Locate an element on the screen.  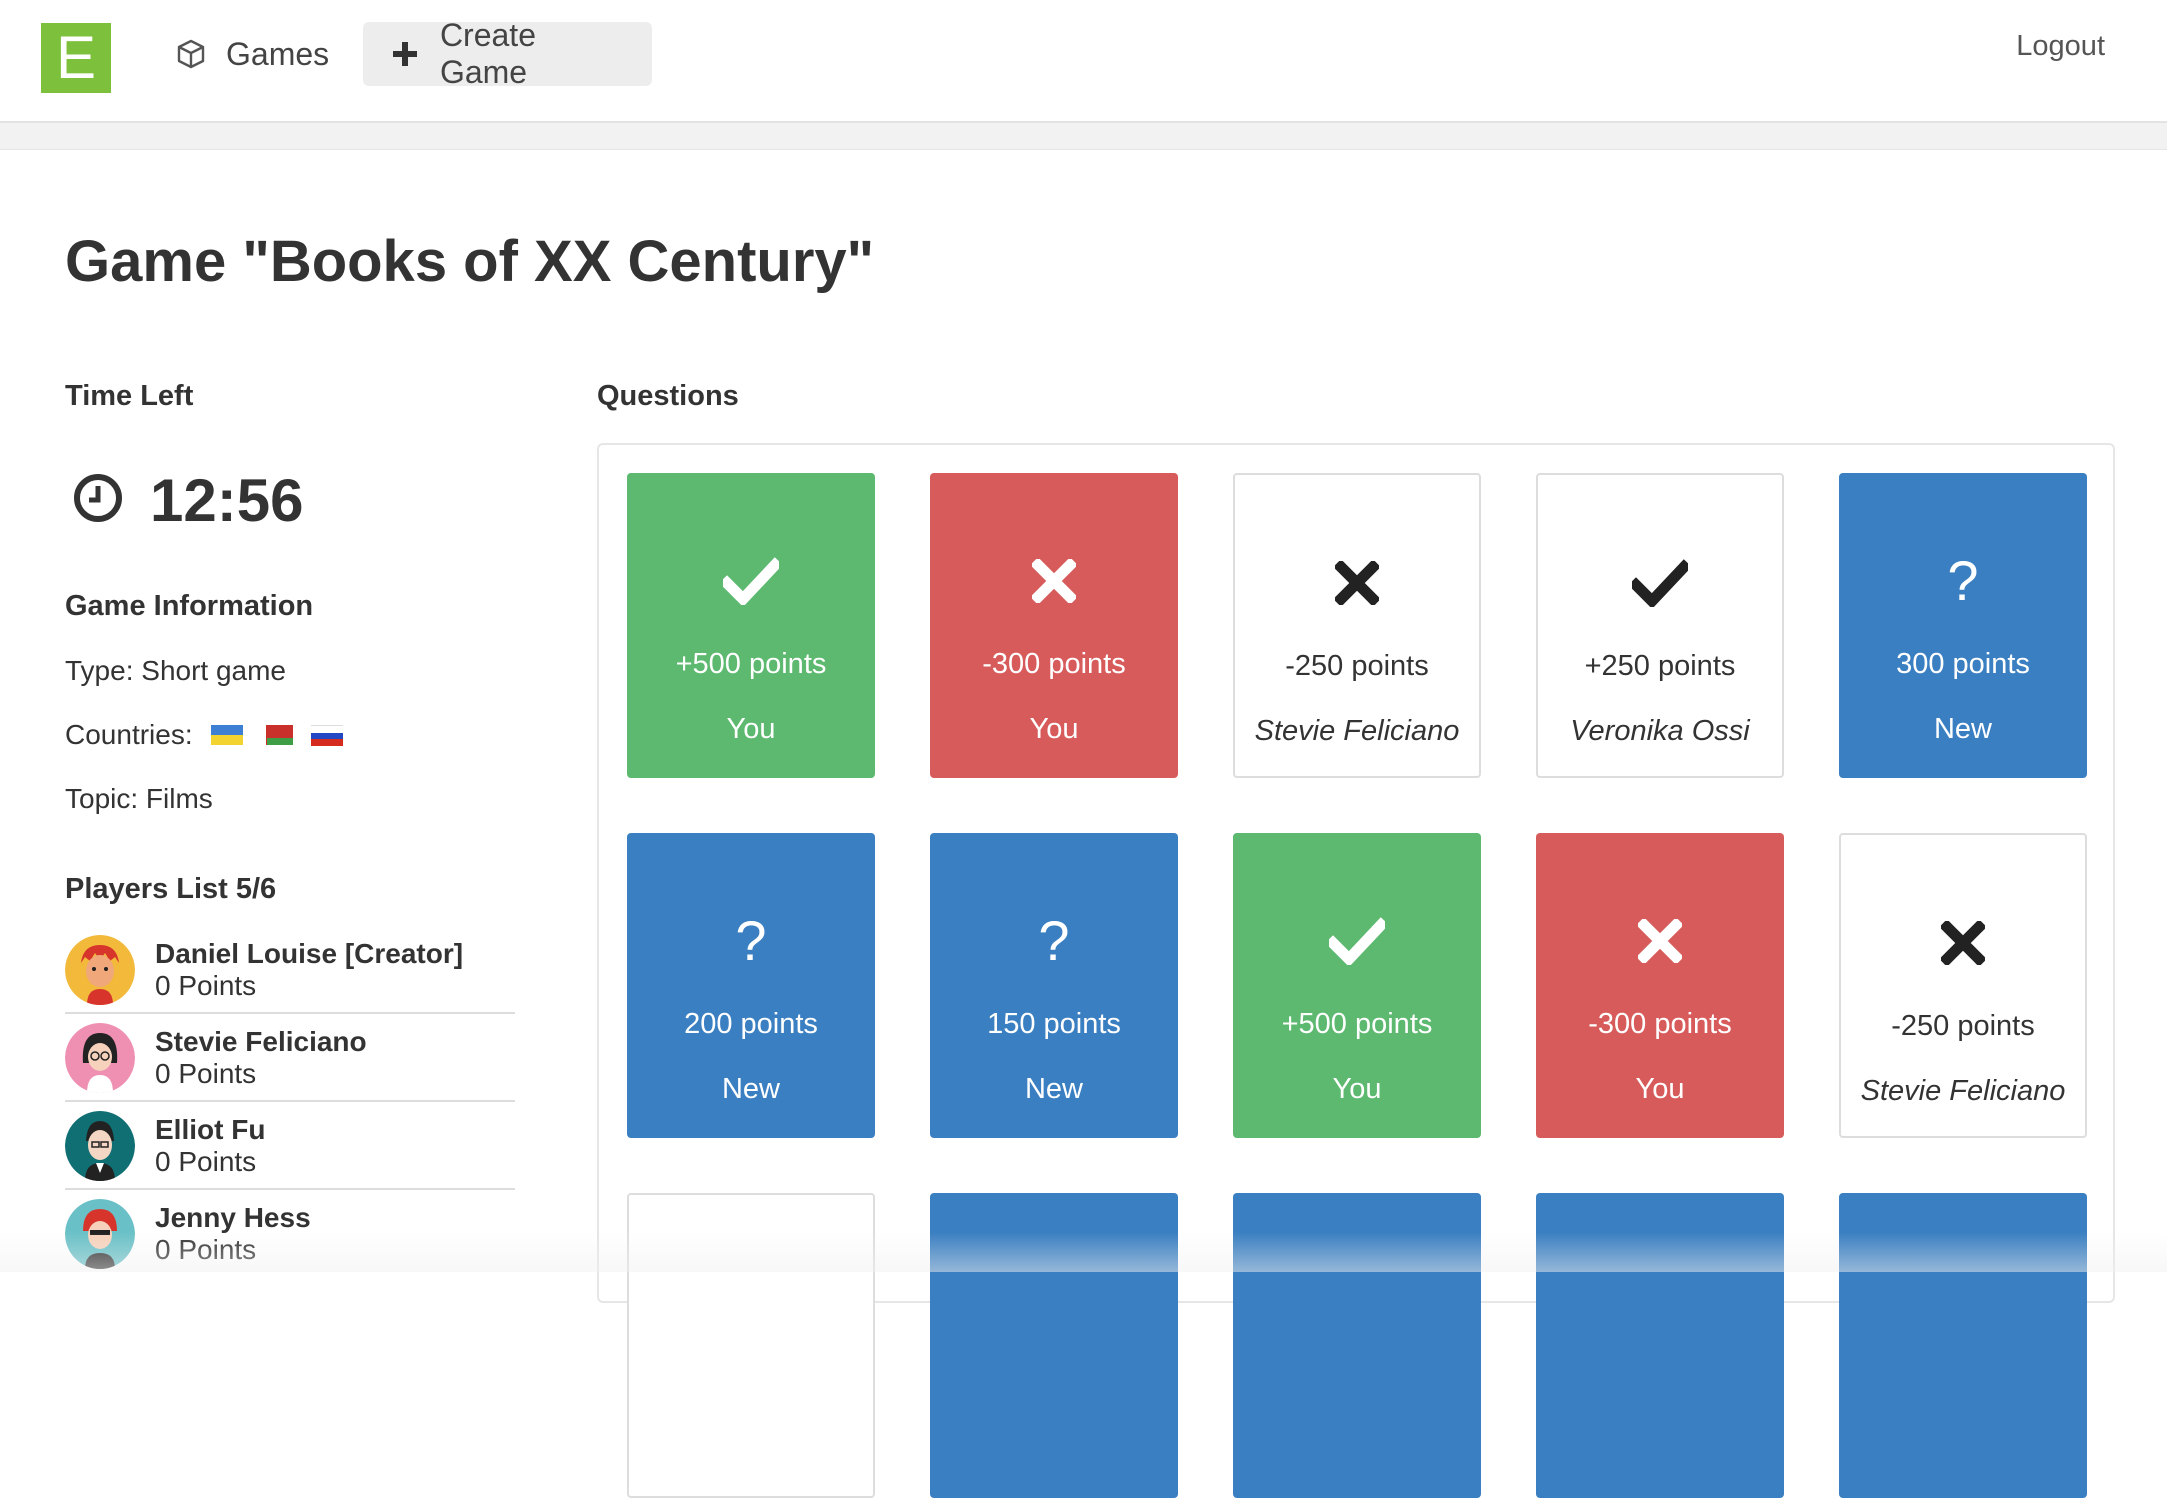
create-game-label: Create Game is located at coordinates (487, 53).